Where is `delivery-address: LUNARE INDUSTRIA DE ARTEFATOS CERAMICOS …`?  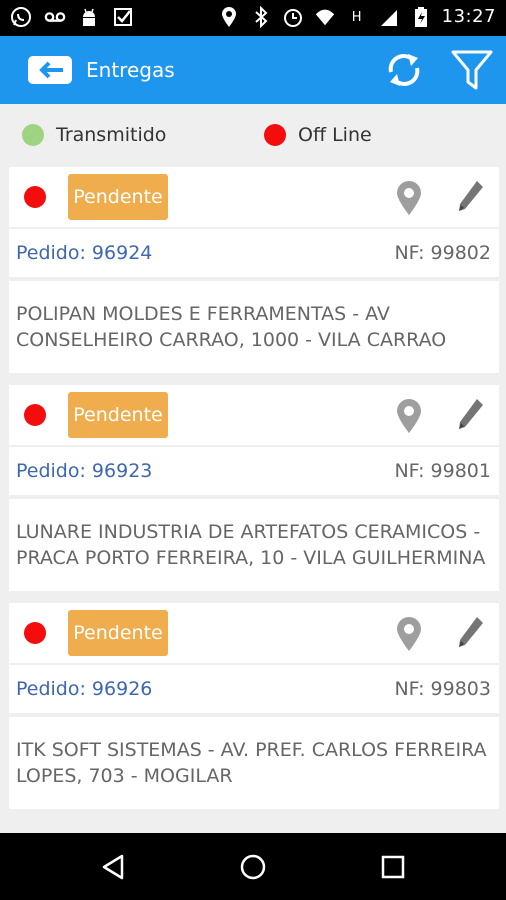 delivery-address: LUNARE INDUSTRIA DE ARTEFATOS CERAMICOS … is located at coordinates (251, 545).